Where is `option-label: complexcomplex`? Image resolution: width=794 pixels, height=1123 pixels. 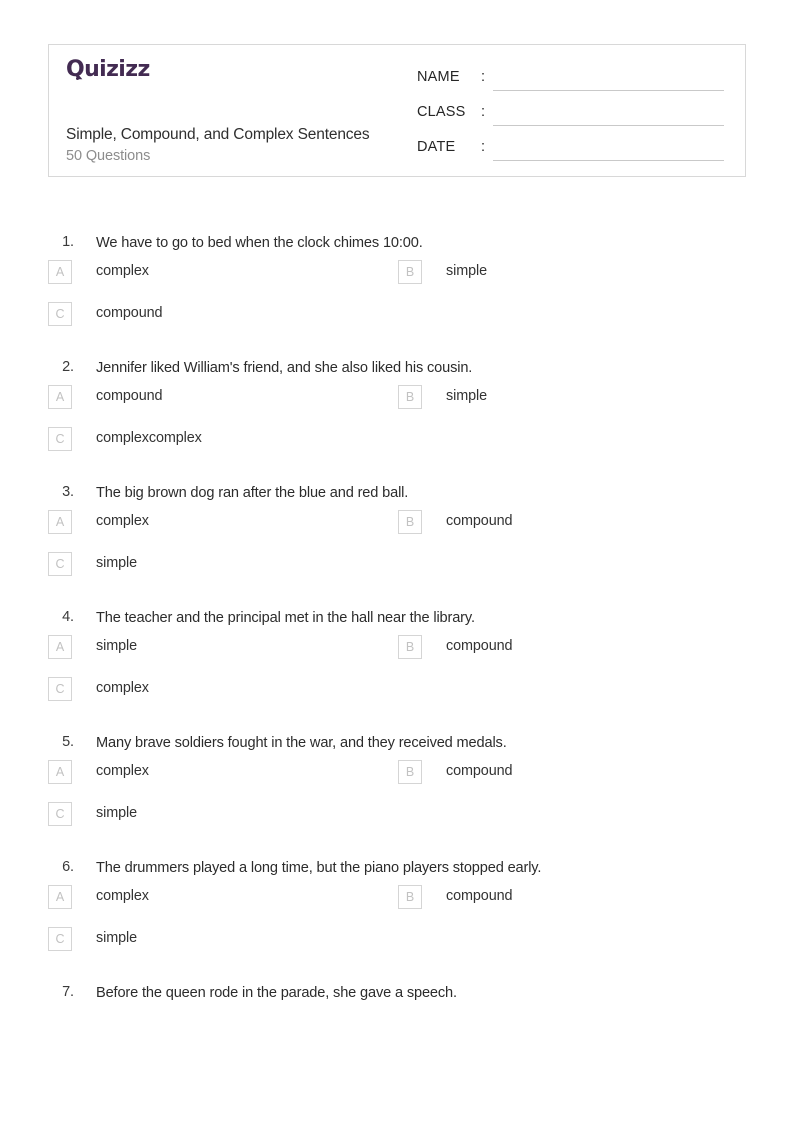
option-label: complexcomplex is located at coordinates (149, 438).